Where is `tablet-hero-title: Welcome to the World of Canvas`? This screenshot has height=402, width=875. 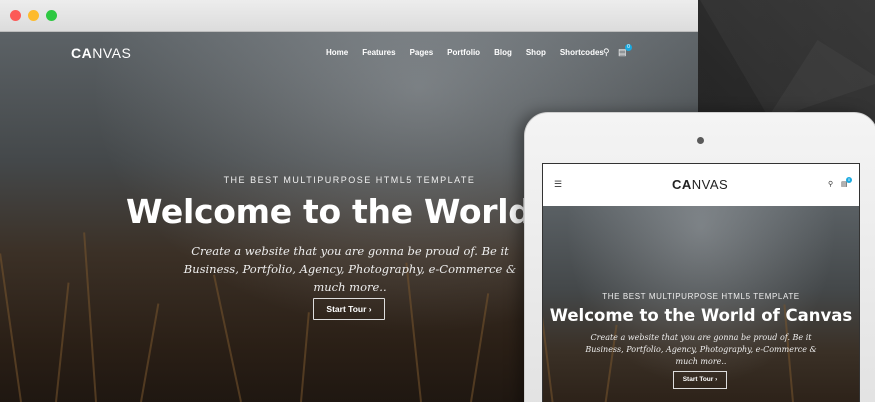
tablet-hero-title: Welcome to the World of Canvas is located at coordinates (701, 315).